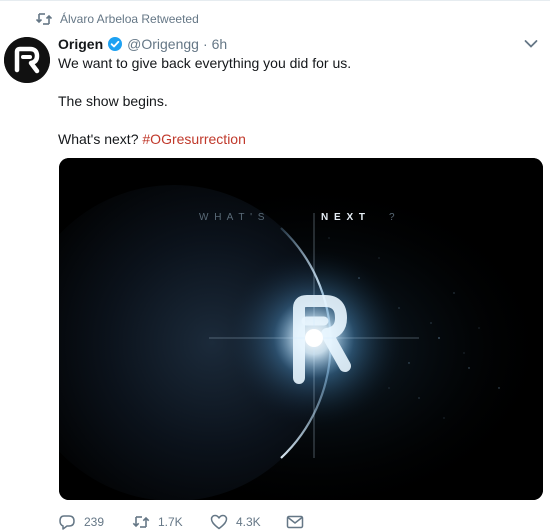 The height and width of the screenshot is (531, 550). I want to click on author-name: Origen, so click(80, 44).